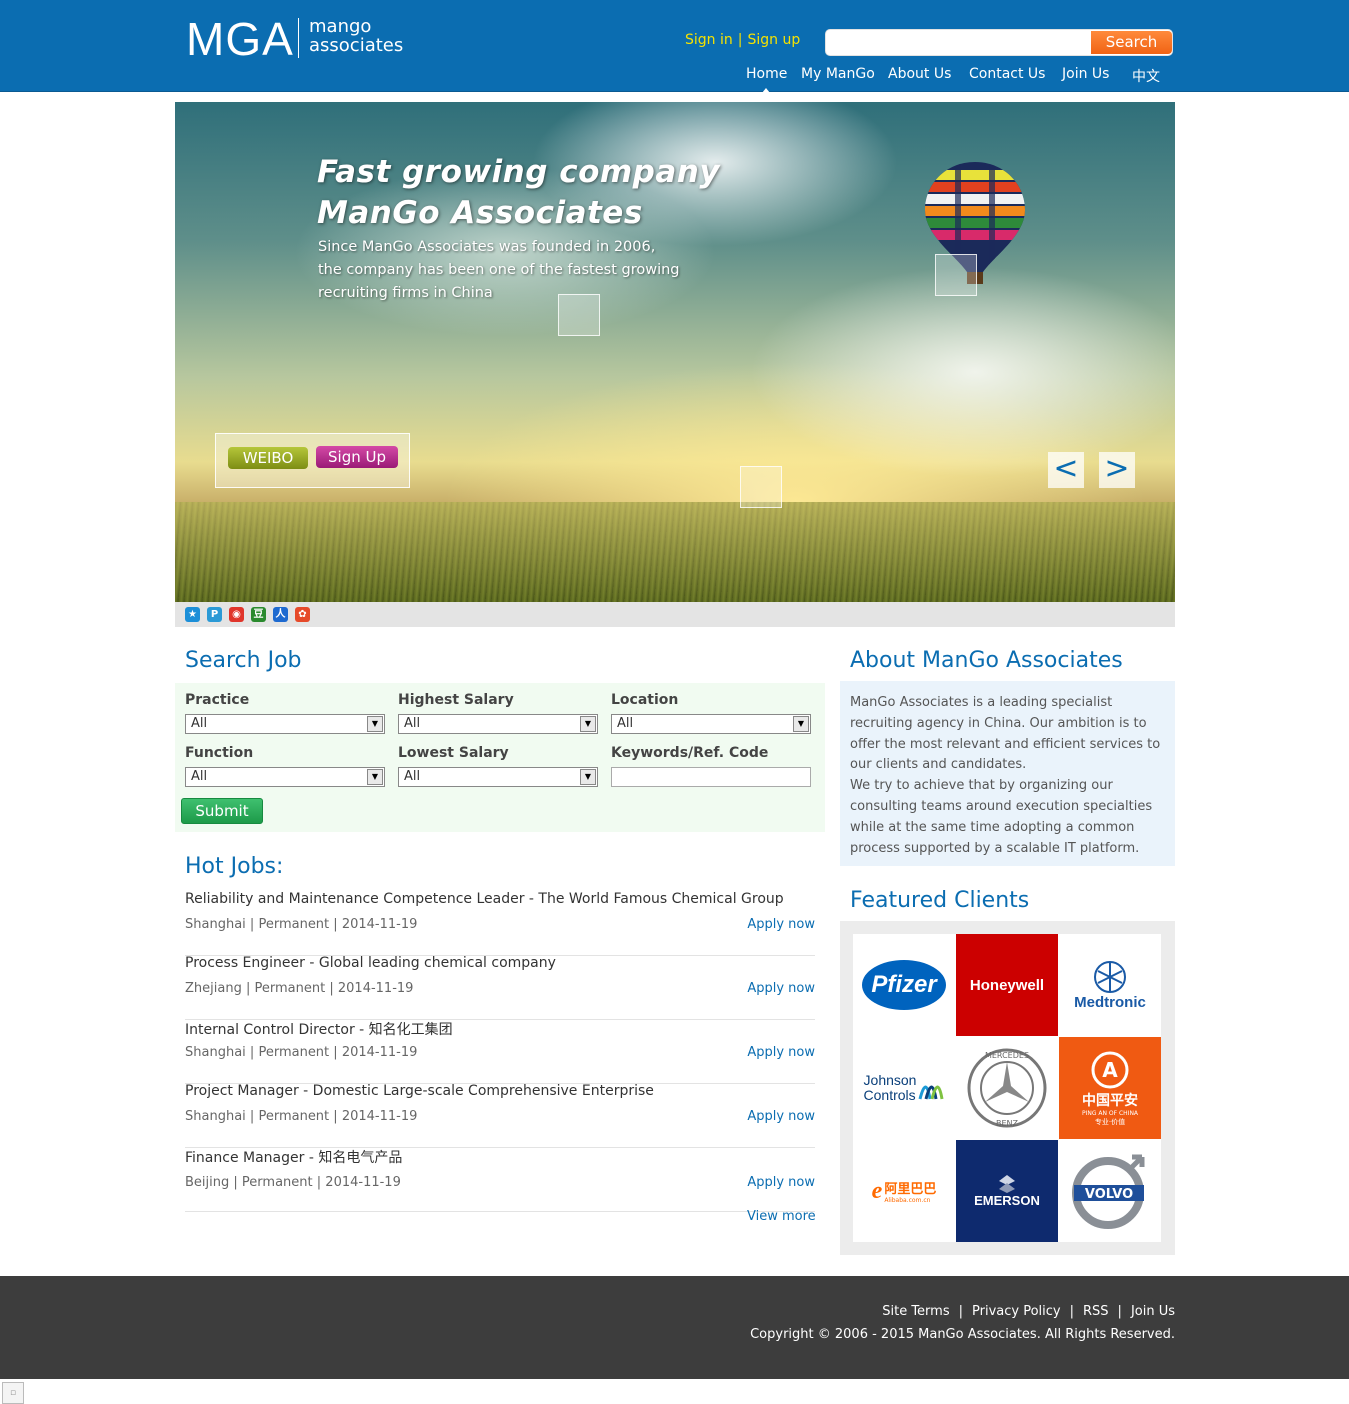  I want to click on client-logo-ping-an: A 中国平安 PING AN OF CHINA 专业·价值, so click(1110, 1088).